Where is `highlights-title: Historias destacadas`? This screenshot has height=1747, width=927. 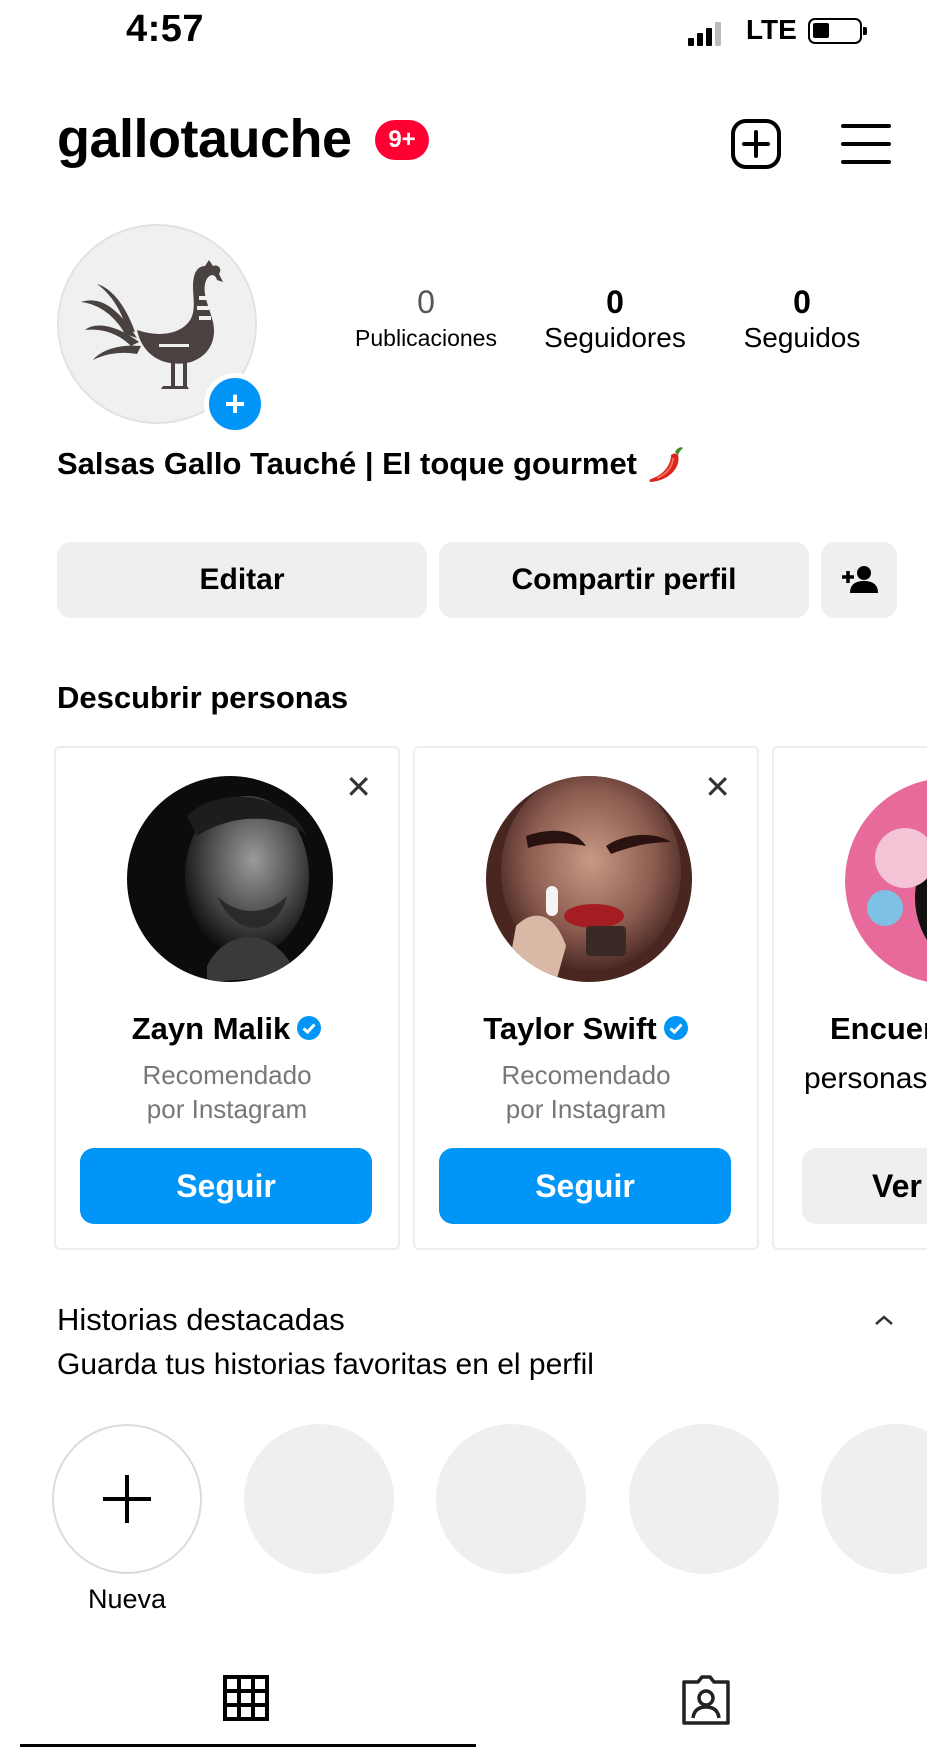 highlights-title: Historias destacadas is located at coordinates (201, 1319).